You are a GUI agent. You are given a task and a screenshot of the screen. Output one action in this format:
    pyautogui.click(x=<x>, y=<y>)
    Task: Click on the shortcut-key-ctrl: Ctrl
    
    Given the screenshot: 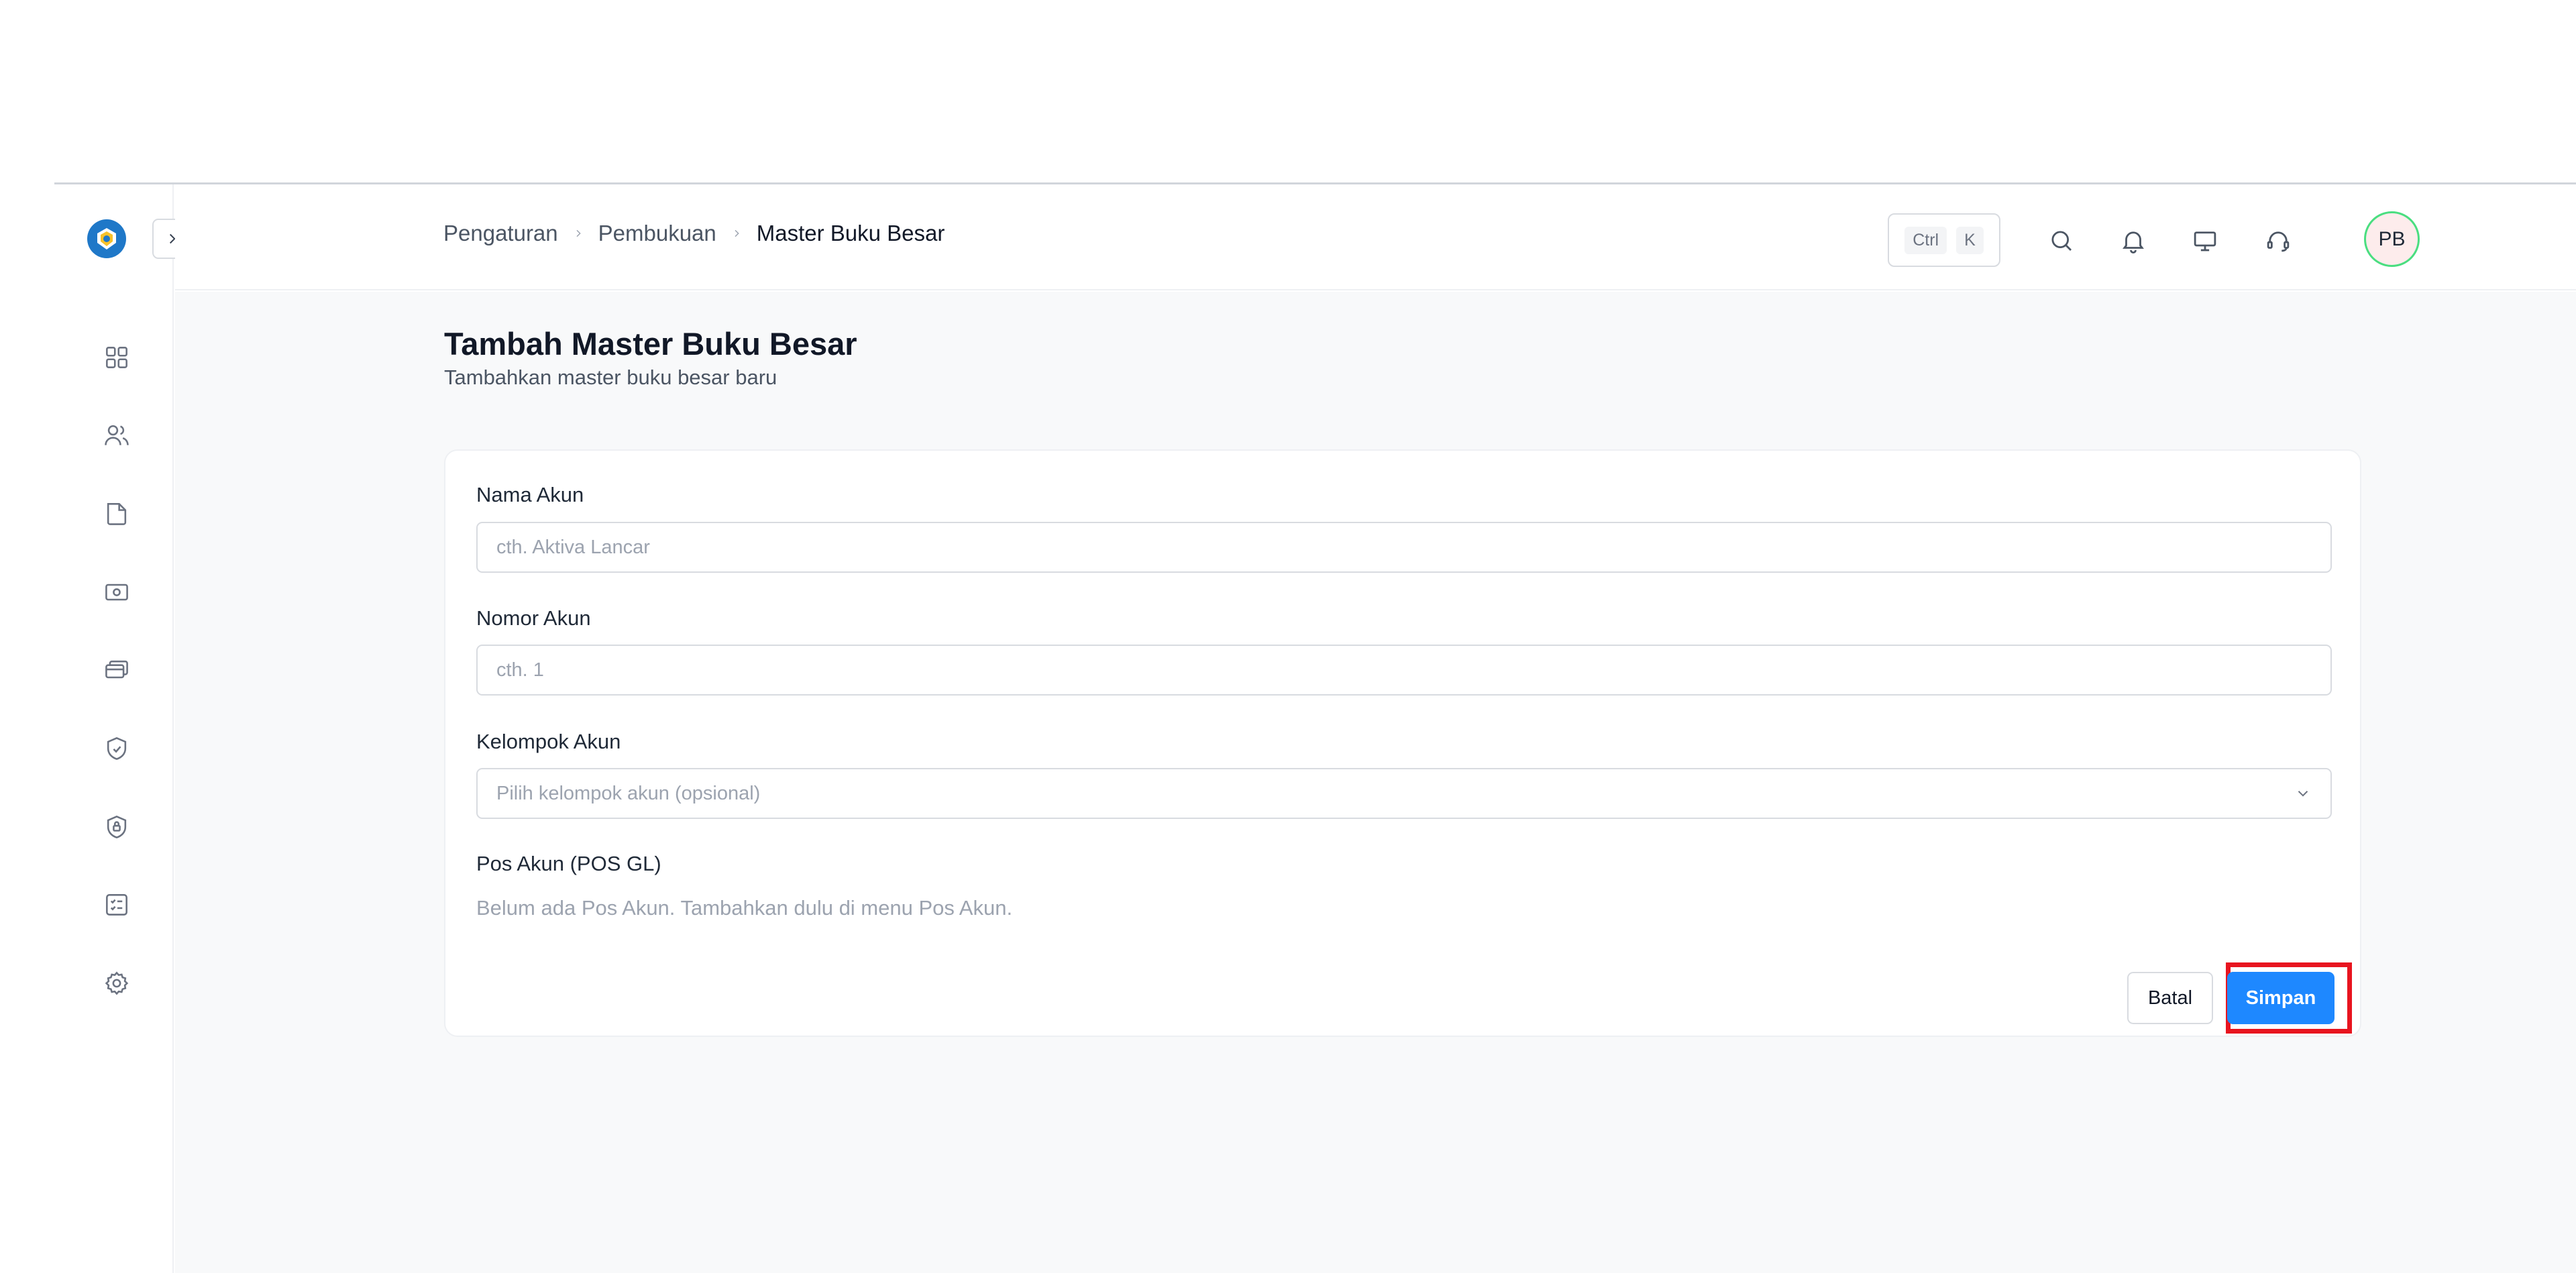 What is the action you would take?
    pyautogui.click(x=1925, y=240)
    